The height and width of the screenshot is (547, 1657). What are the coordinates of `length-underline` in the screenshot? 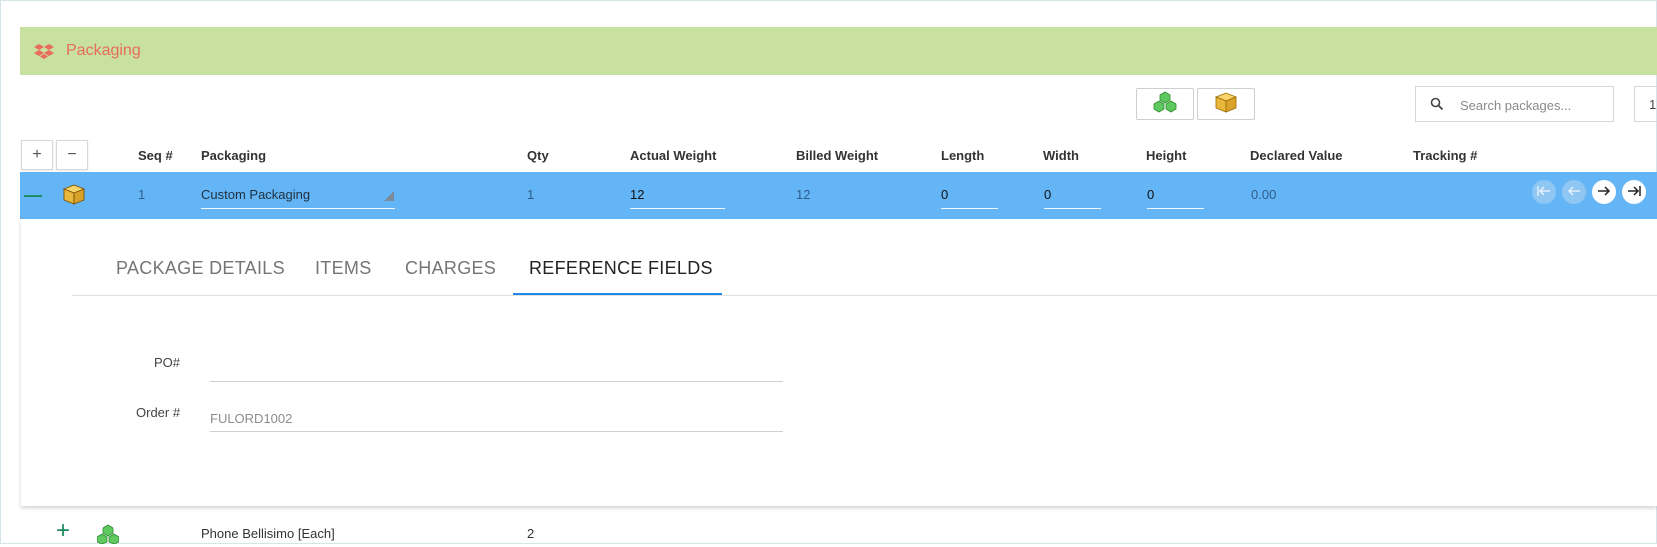 It's located at (969, 208).